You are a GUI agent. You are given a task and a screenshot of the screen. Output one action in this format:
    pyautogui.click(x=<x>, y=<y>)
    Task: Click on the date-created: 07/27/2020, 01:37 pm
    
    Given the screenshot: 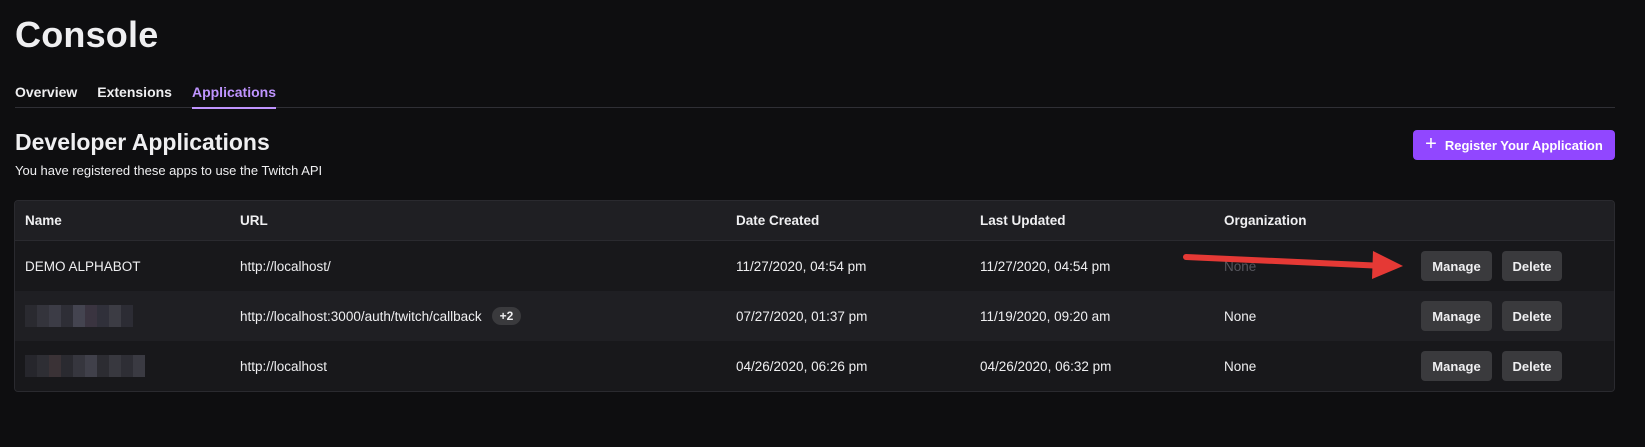 What is the action you would take?
    pyautogui.click(x=802, y=316)
    